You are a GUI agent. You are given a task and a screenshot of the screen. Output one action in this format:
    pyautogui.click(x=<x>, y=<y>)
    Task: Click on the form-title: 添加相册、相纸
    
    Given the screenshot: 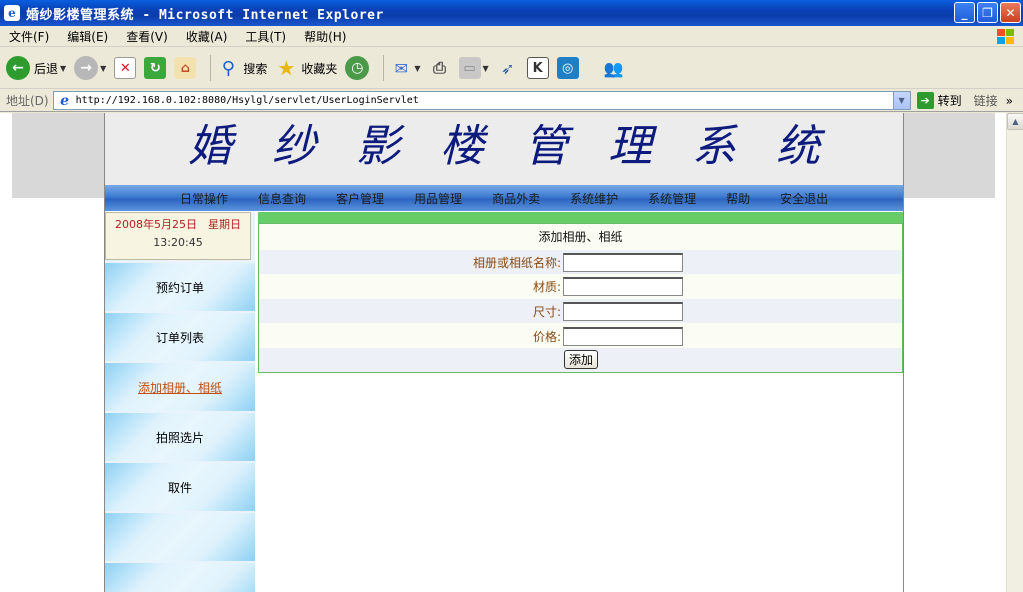 What is the action you would take?
    pyautogui.click(x=580, y=237)
    